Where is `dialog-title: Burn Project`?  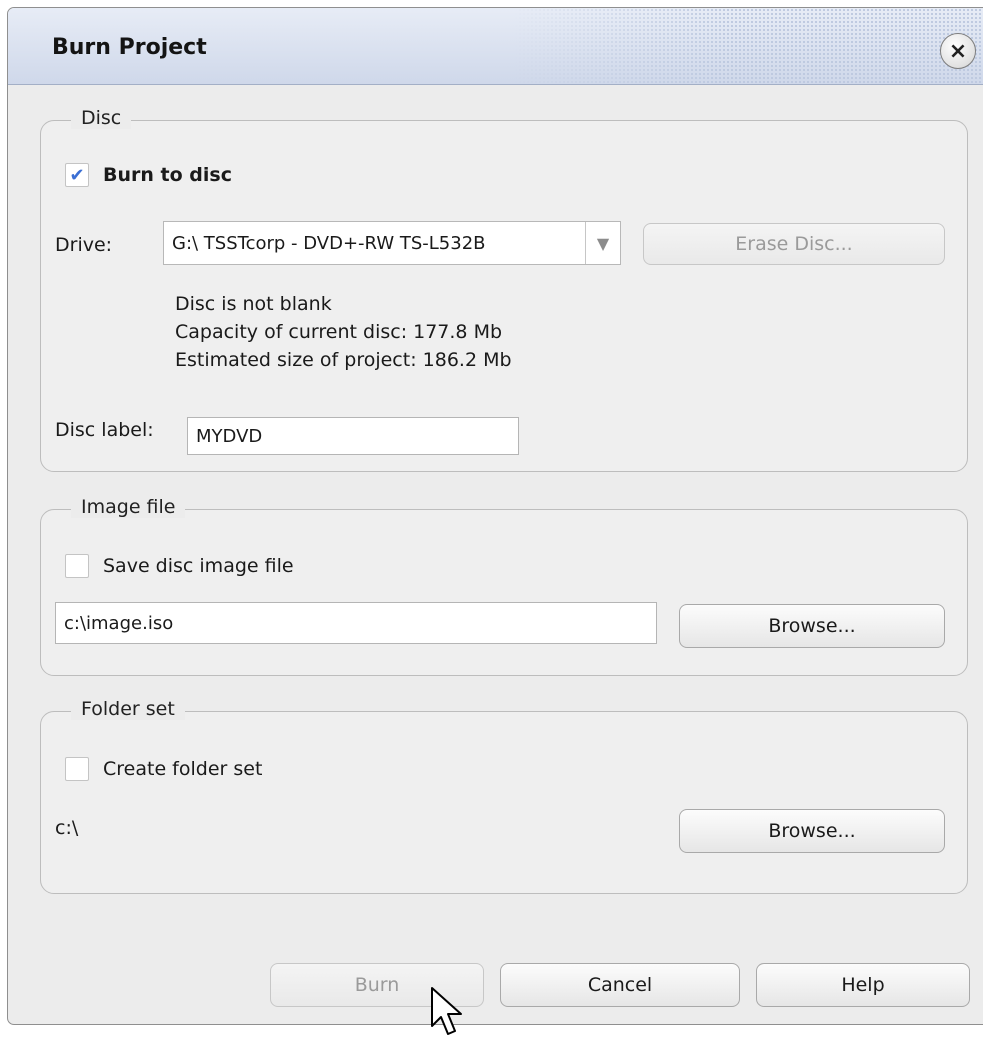
dialog-title: Burn Project is located at coordinates (129, 47).